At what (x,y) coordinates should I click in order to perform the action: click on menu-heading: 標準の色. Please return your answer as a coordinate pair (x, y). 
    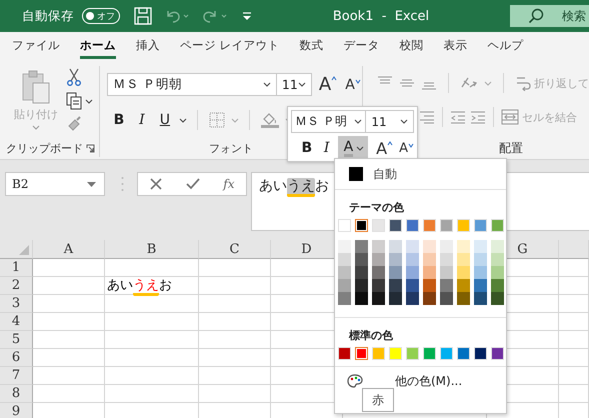
    Looking at the image, I should click on (371, 335).